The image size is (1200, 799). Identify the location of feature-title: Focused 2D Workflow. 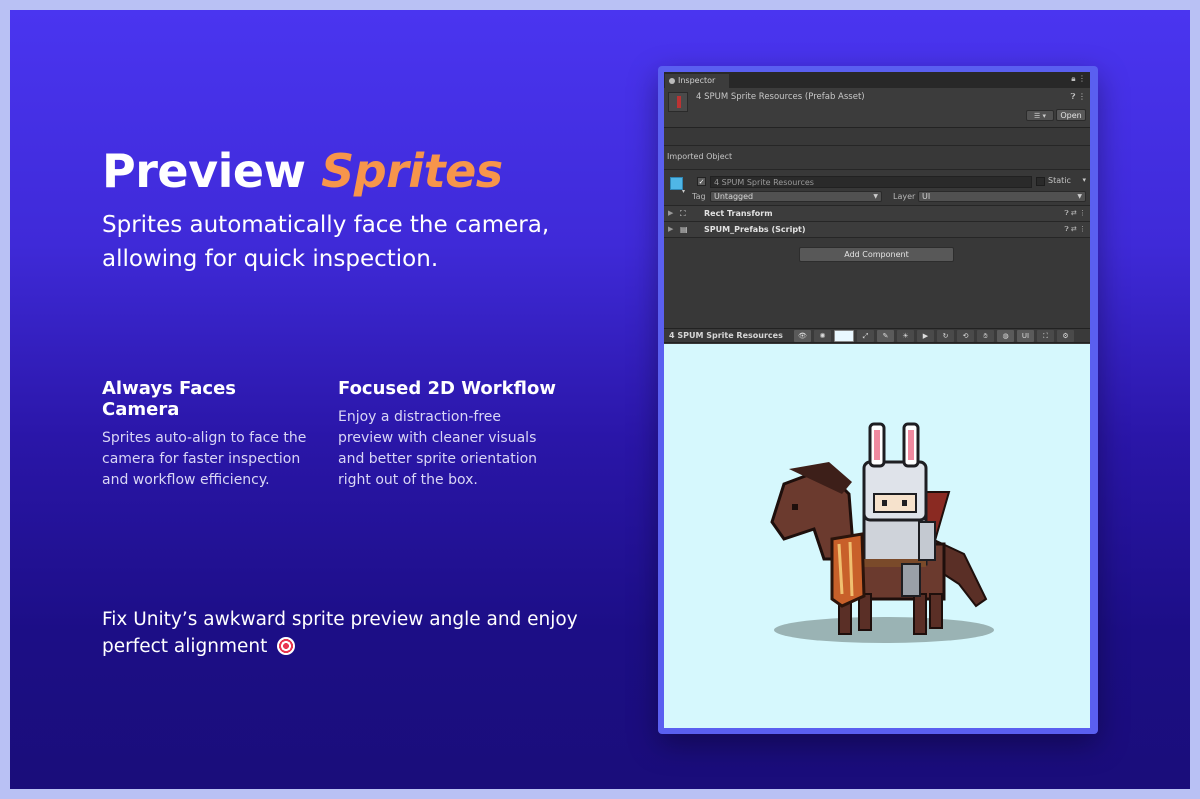
(447, 388).